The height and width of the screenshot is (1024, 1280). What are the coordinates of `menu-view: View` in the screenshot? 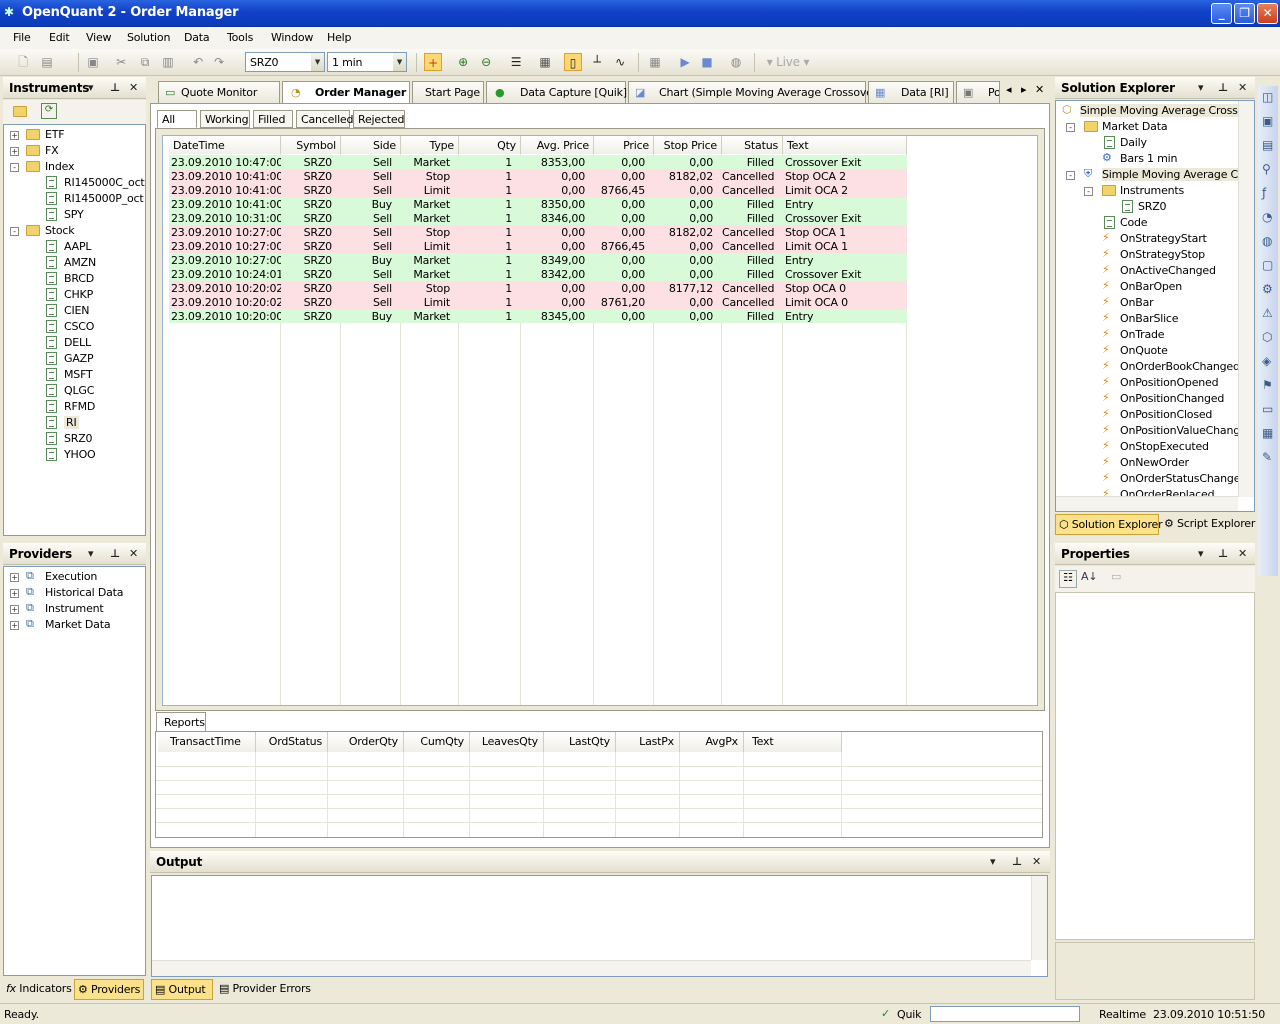 It's located at (99, 37).